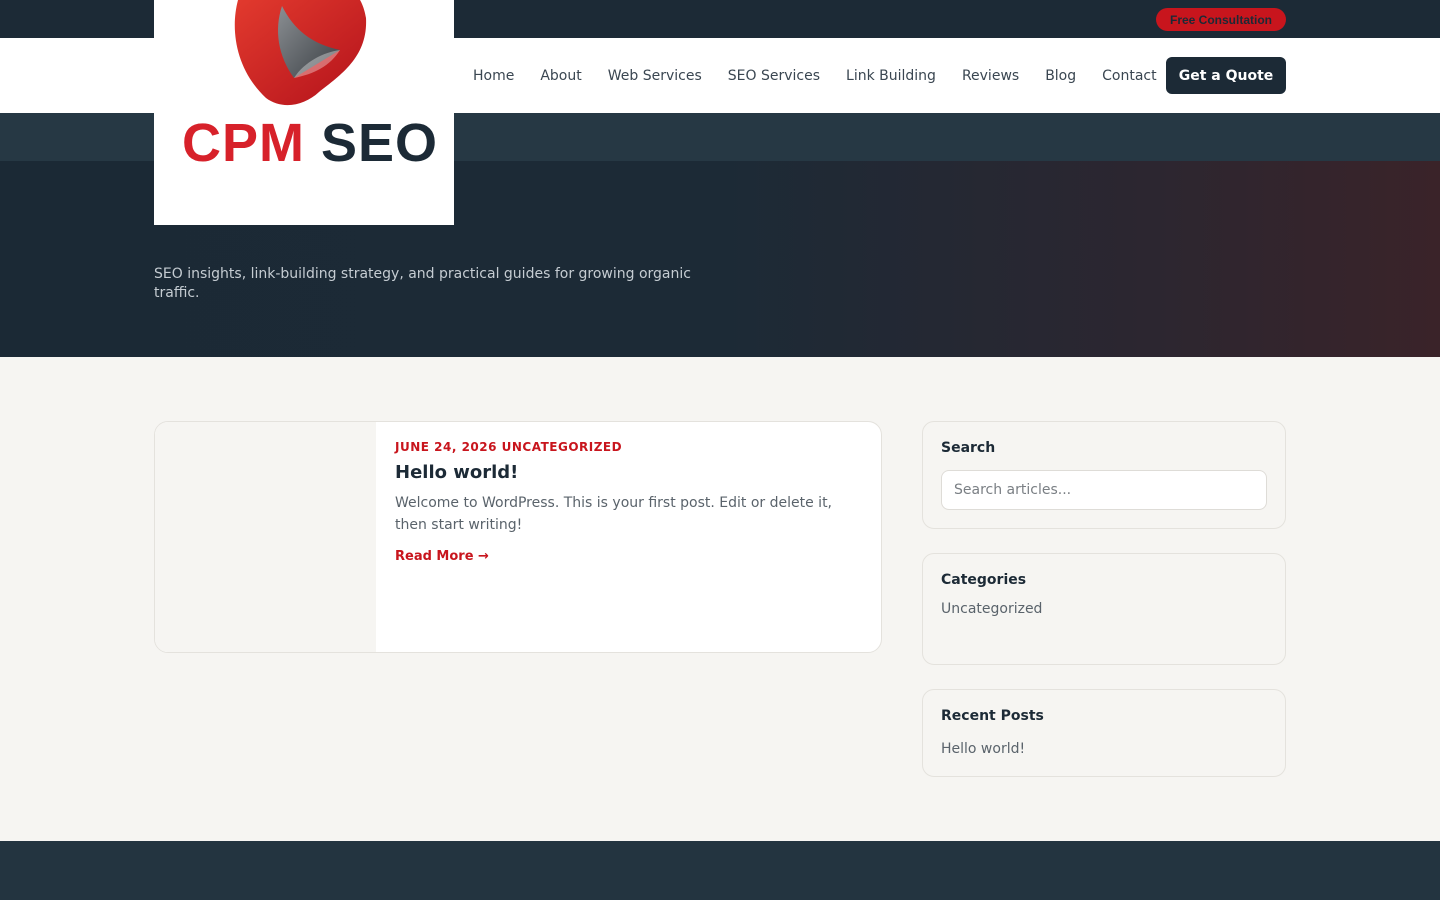  Describe the element at coordinates (984, 580) in the screenshot. I see `categories-widget-title: Categories` at that location.